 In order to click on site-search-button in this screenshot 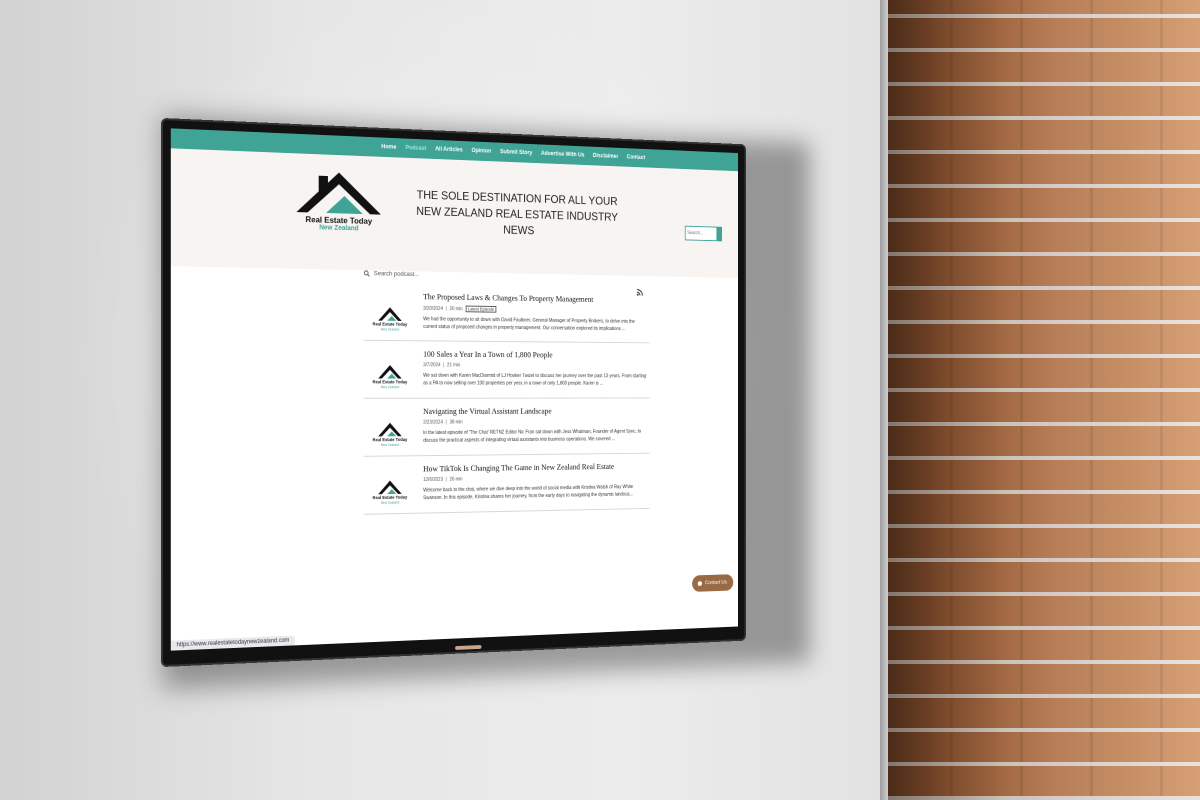, I will do `click(718, 234)`.